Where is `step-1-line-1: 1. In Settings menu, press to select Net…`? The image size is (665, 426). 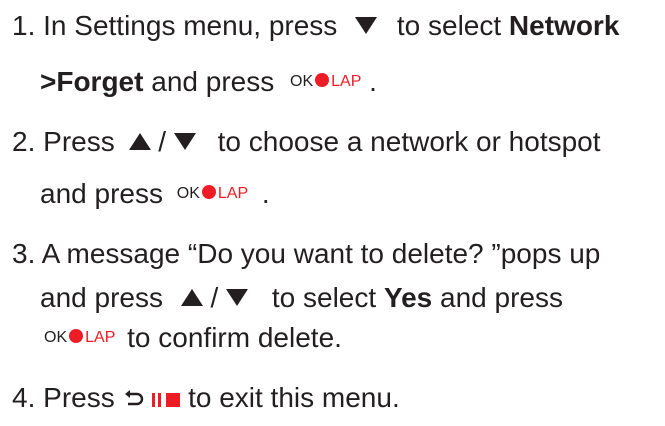
step-1-line-1: 1. In Settings menu, press to select Net… is located at coordinates (315, 26).